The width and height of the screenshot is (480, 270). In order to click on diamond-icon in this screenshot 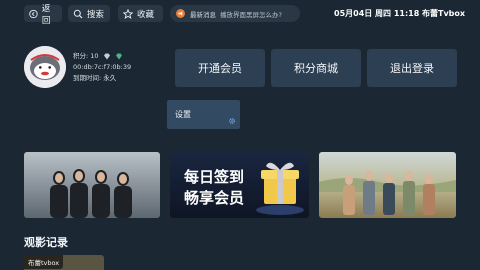, I will do `click(106, 56)`.